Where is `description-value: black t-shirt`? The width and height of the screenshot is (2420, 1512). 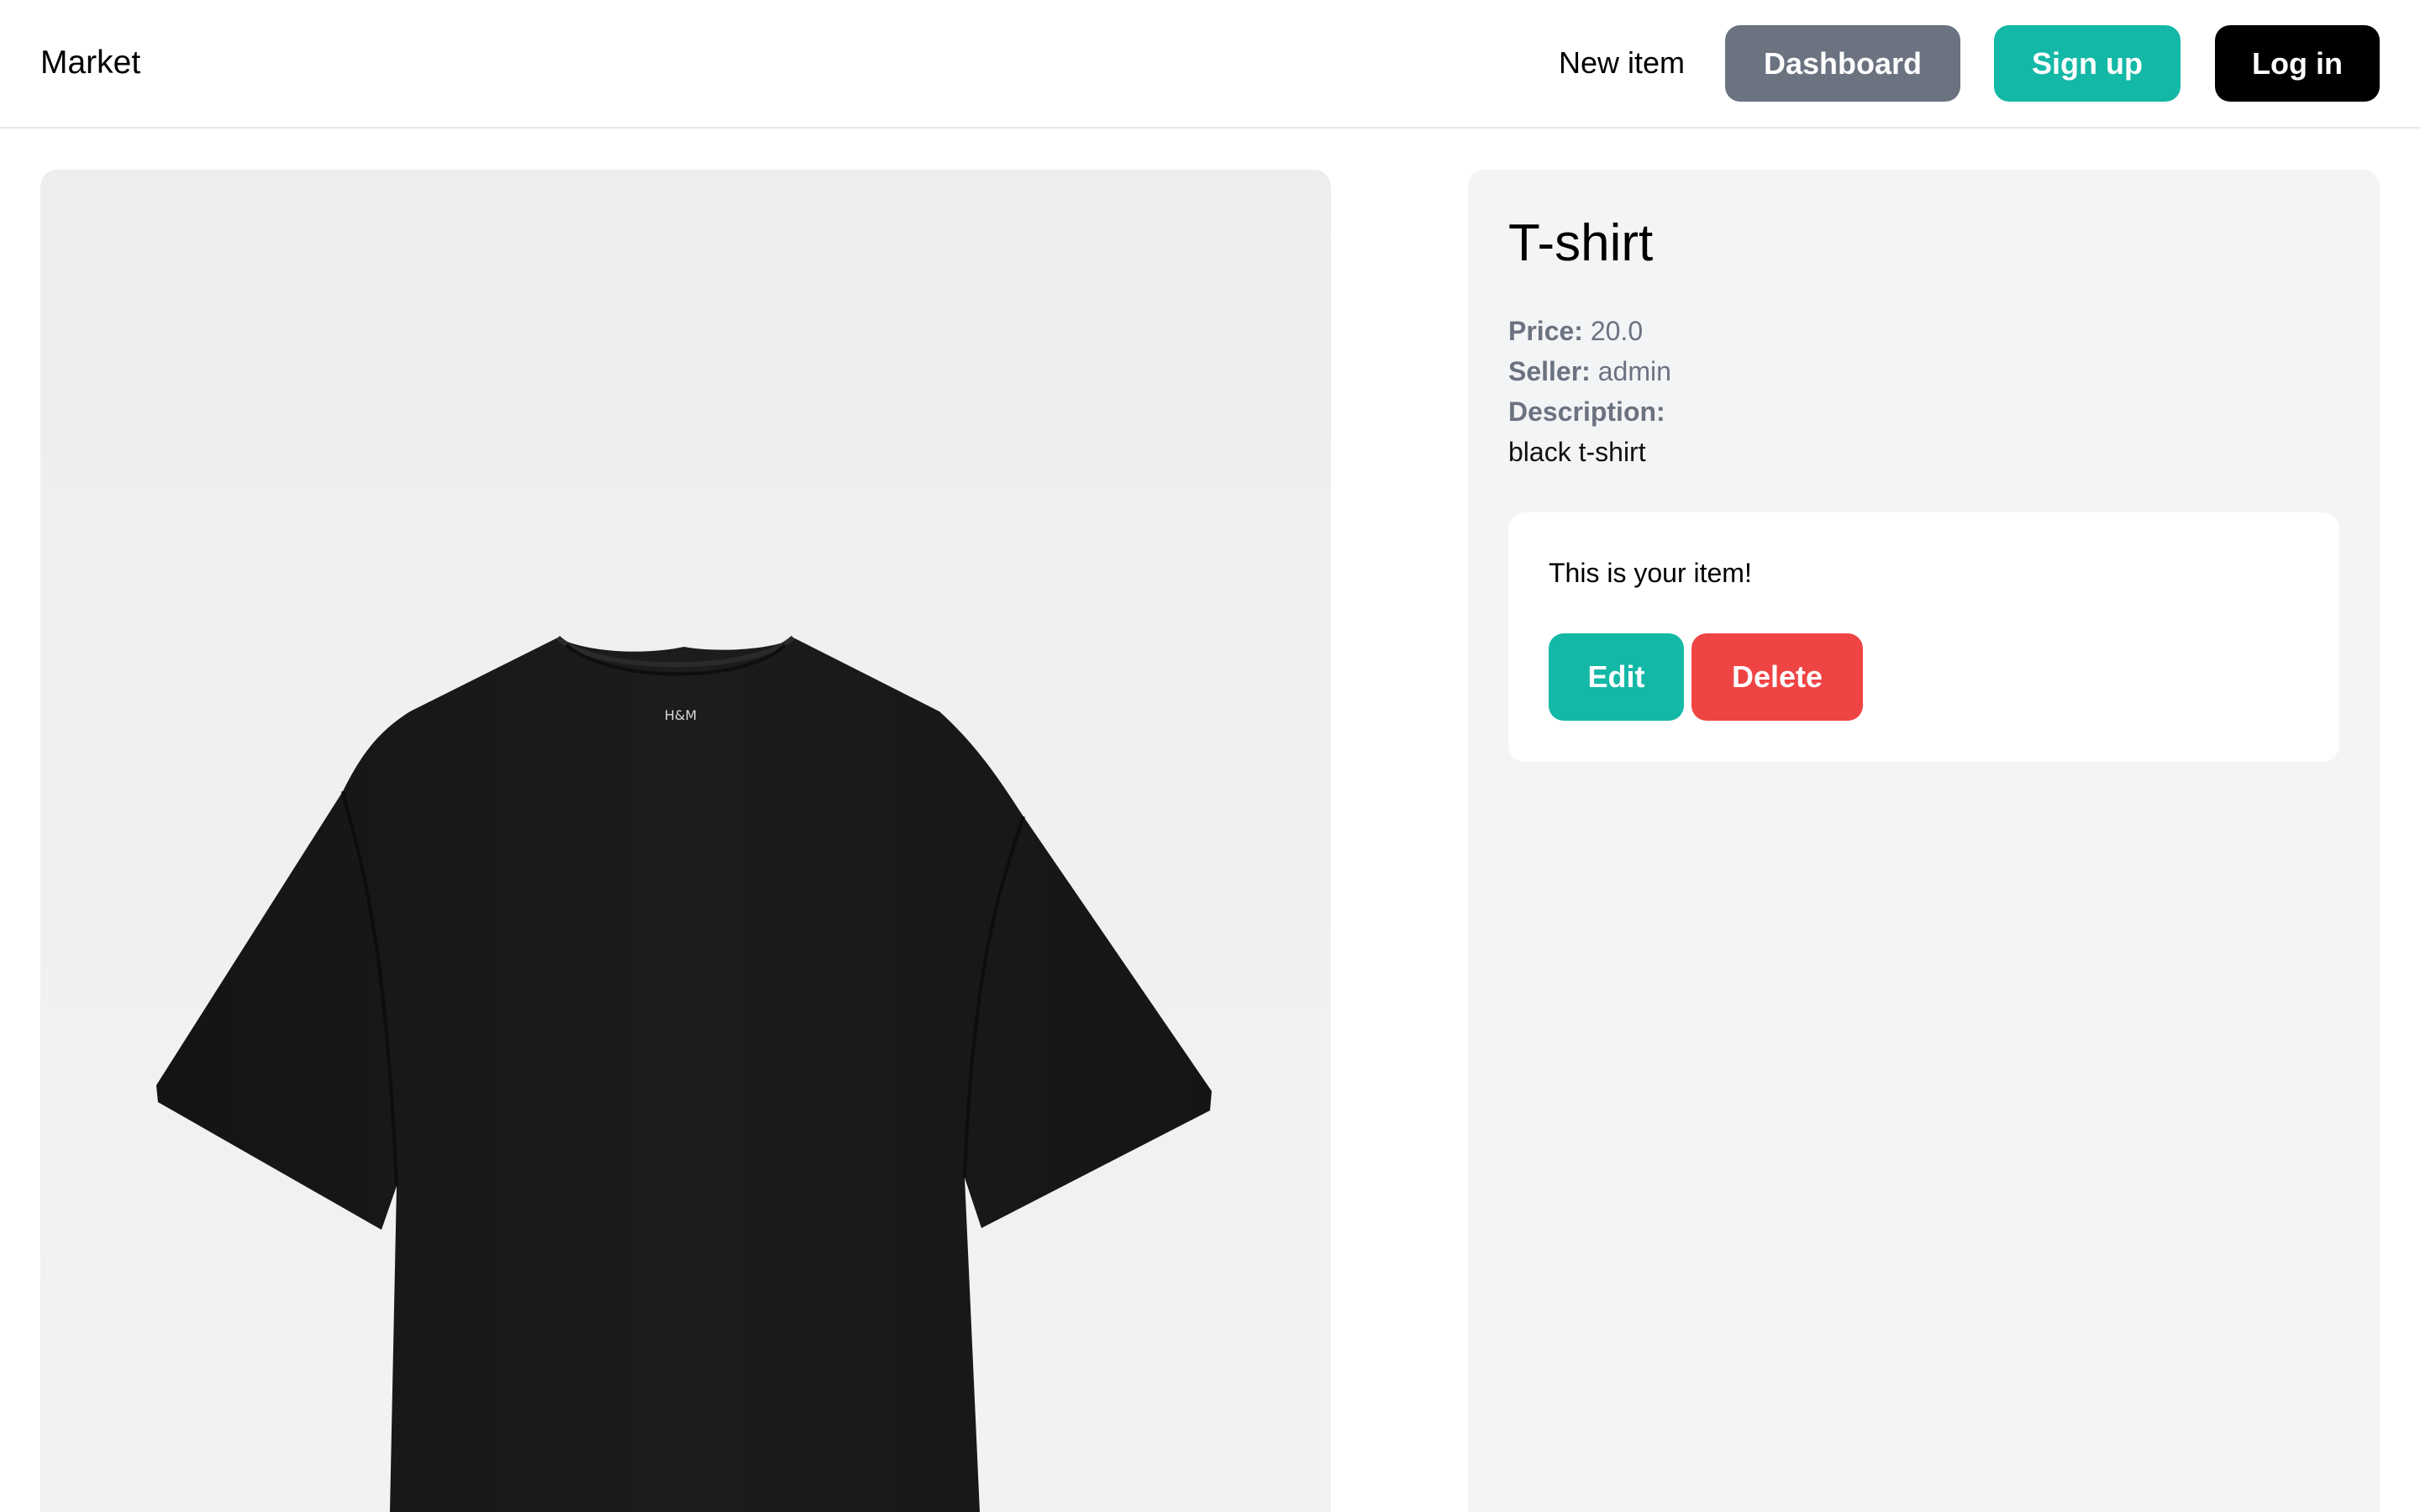
description-value: black t-shirt is located at coordinates (1577, 452).